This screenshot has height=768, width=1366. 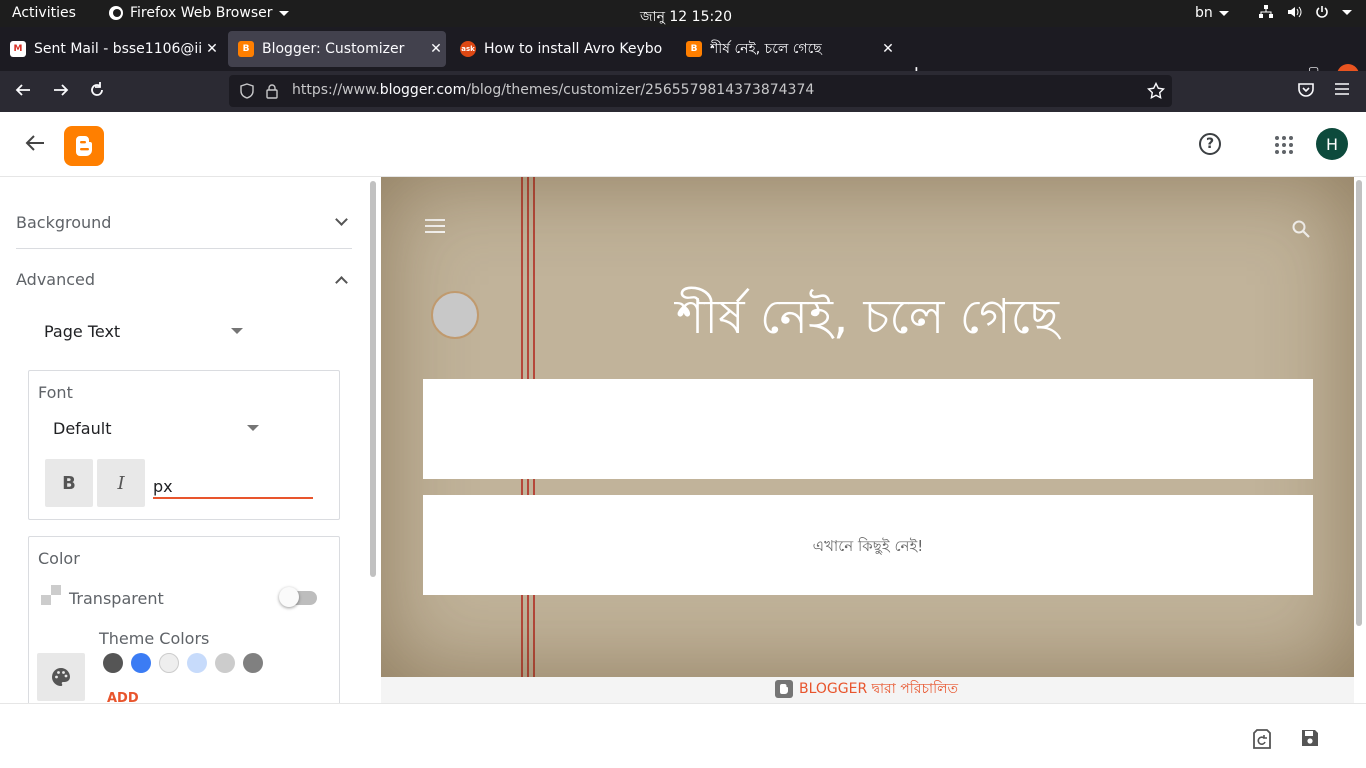 I want to click on palette-icon, so click(x=61, y=677).